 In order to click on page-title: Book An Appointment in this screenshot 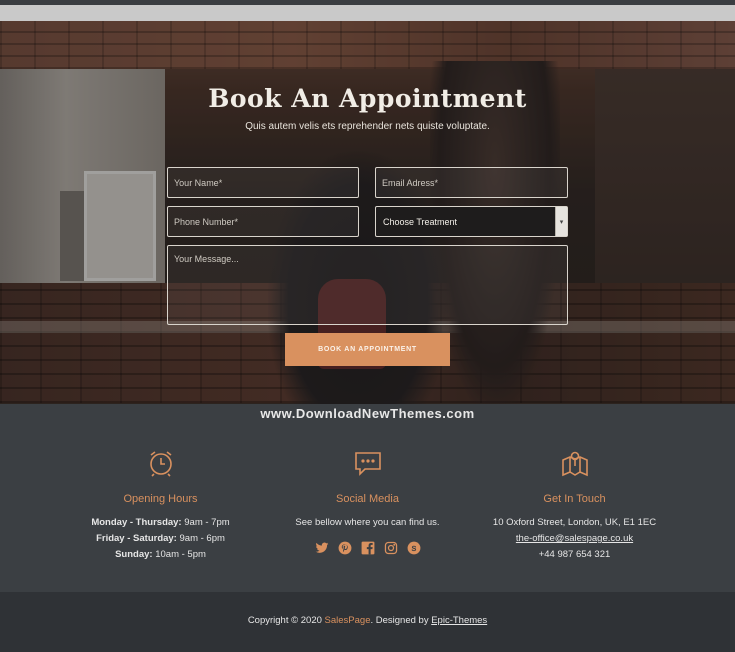, I will do `click(367, 98)`.